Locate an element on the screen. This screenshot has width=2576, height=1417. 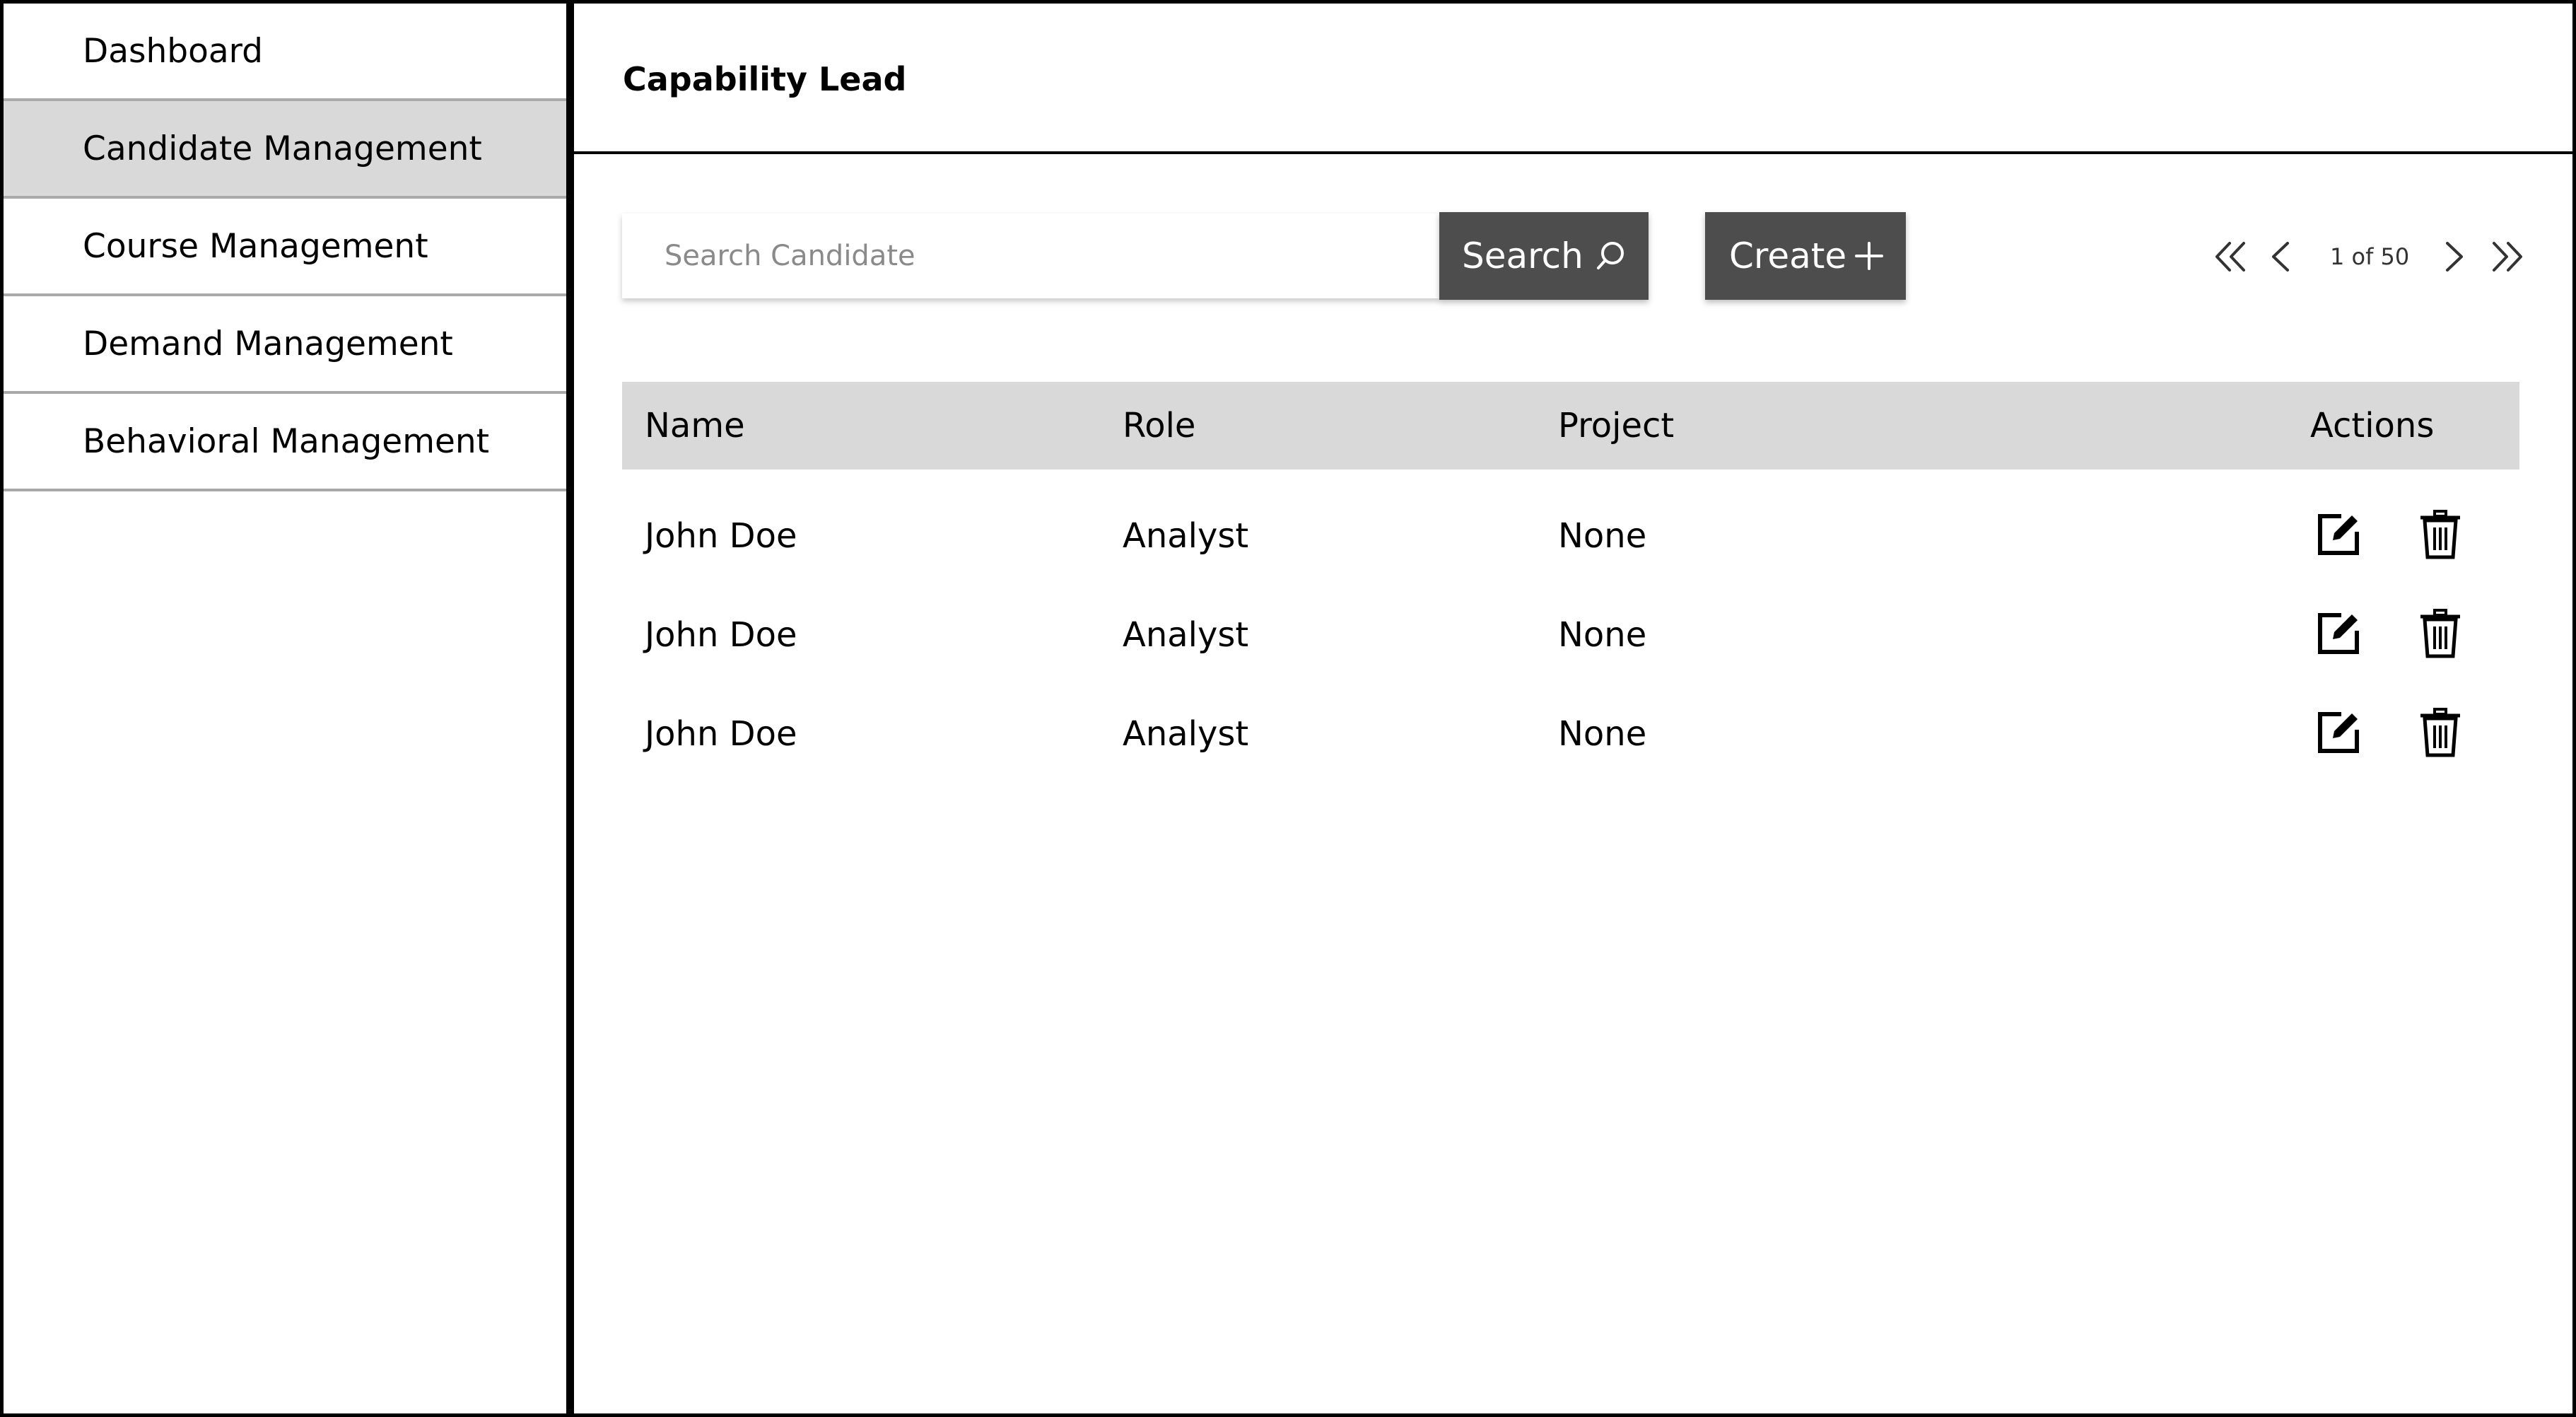
sidebar-item-label: Candidate Management is located at coordinates (282, 148).